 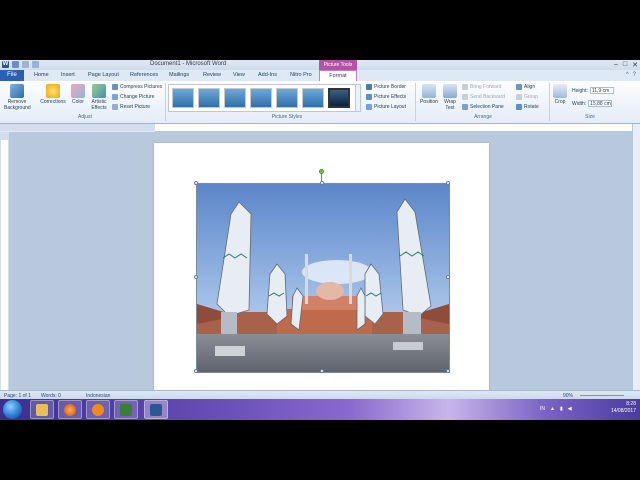 What do you see at coordinates (542, 409) in the screenshot?
I see `input-language: IN` at bounding box center [542, 409].